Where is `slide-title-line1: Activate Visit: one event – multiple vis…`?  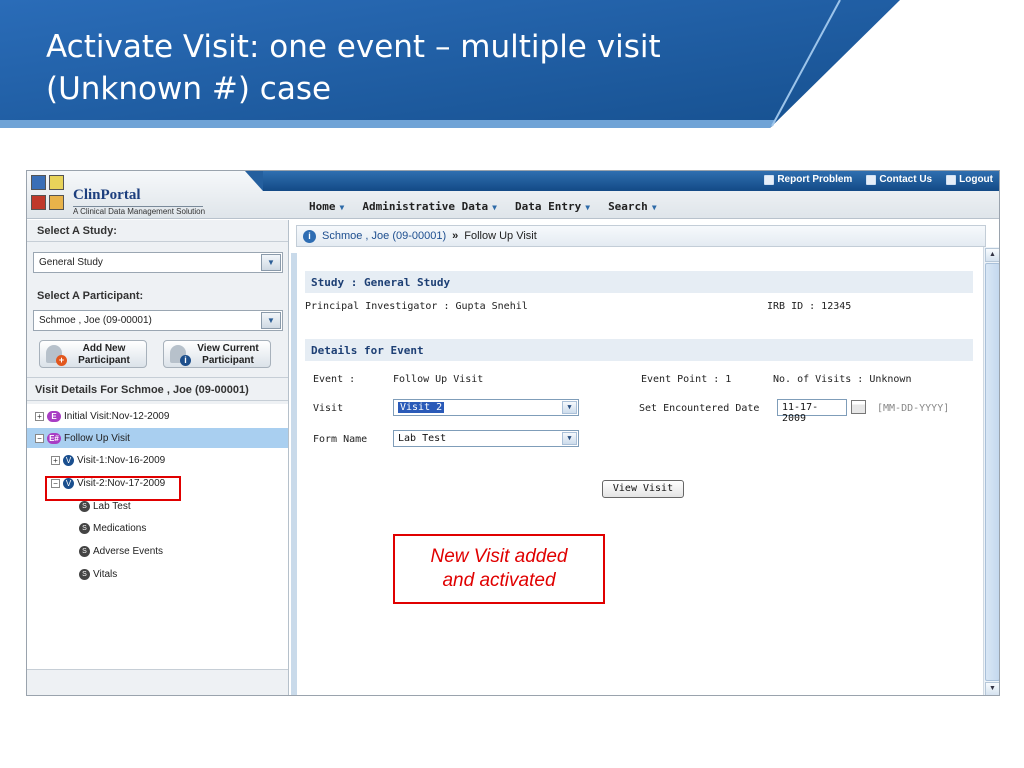
slide-title-line1: Activate Visit: one event – multiple vis… is located at coordinates (353, 47).